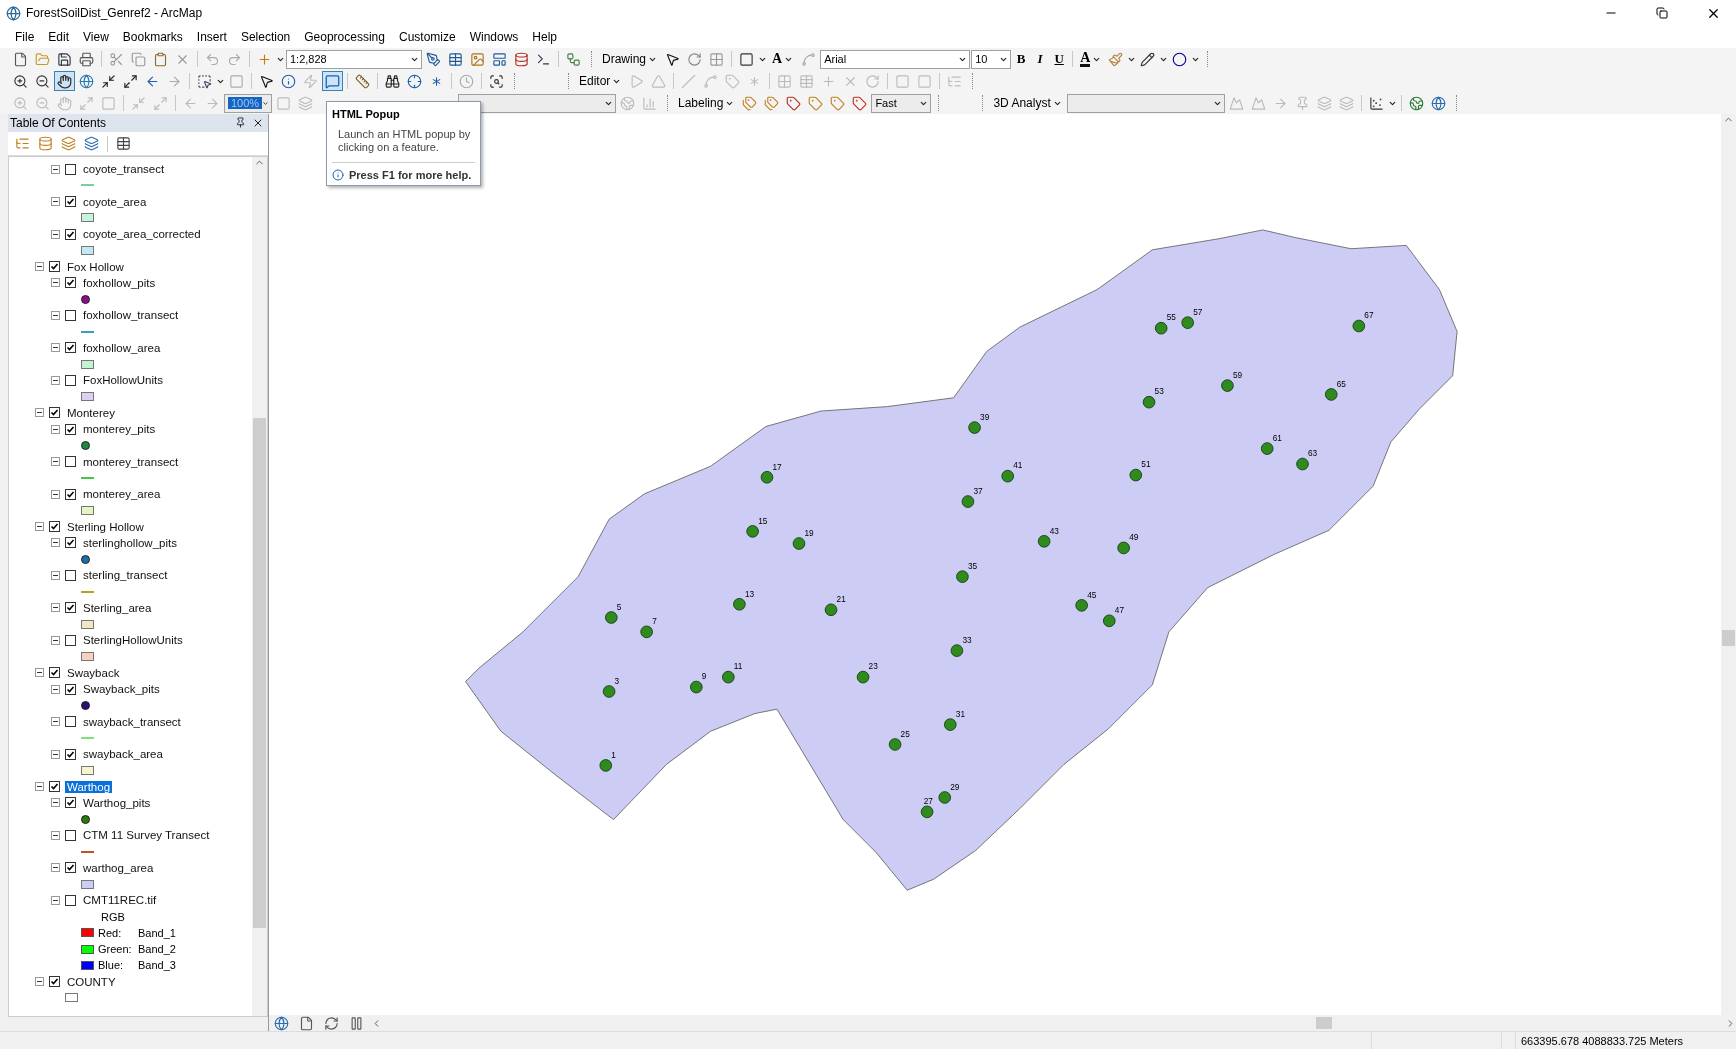 Image resolution: width=1736 pixels, height=1049 pixels. Describe the element at coordinates (1602, 1040) in the screenshot. I see `coordinates-readout: 663395.678 4088833.725 Meters` at that location.